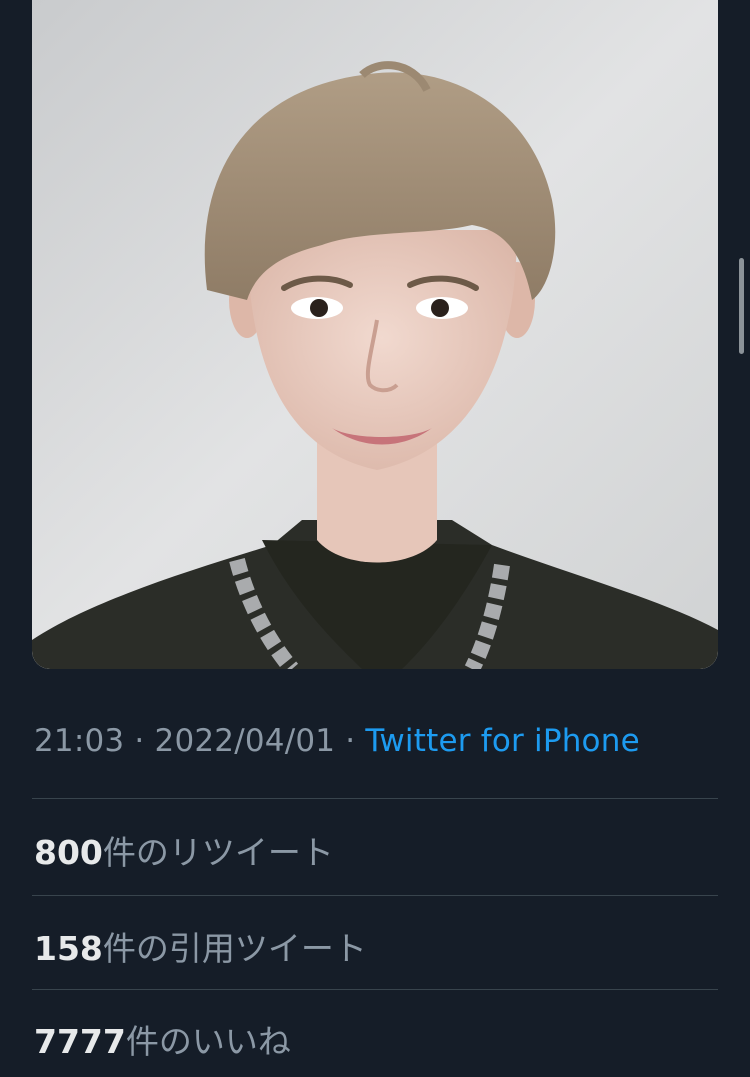 This screenshot has width=750, height=1077. I want to click on quote-tweets-count: 158件の引用ツイート, so click(200, 946).